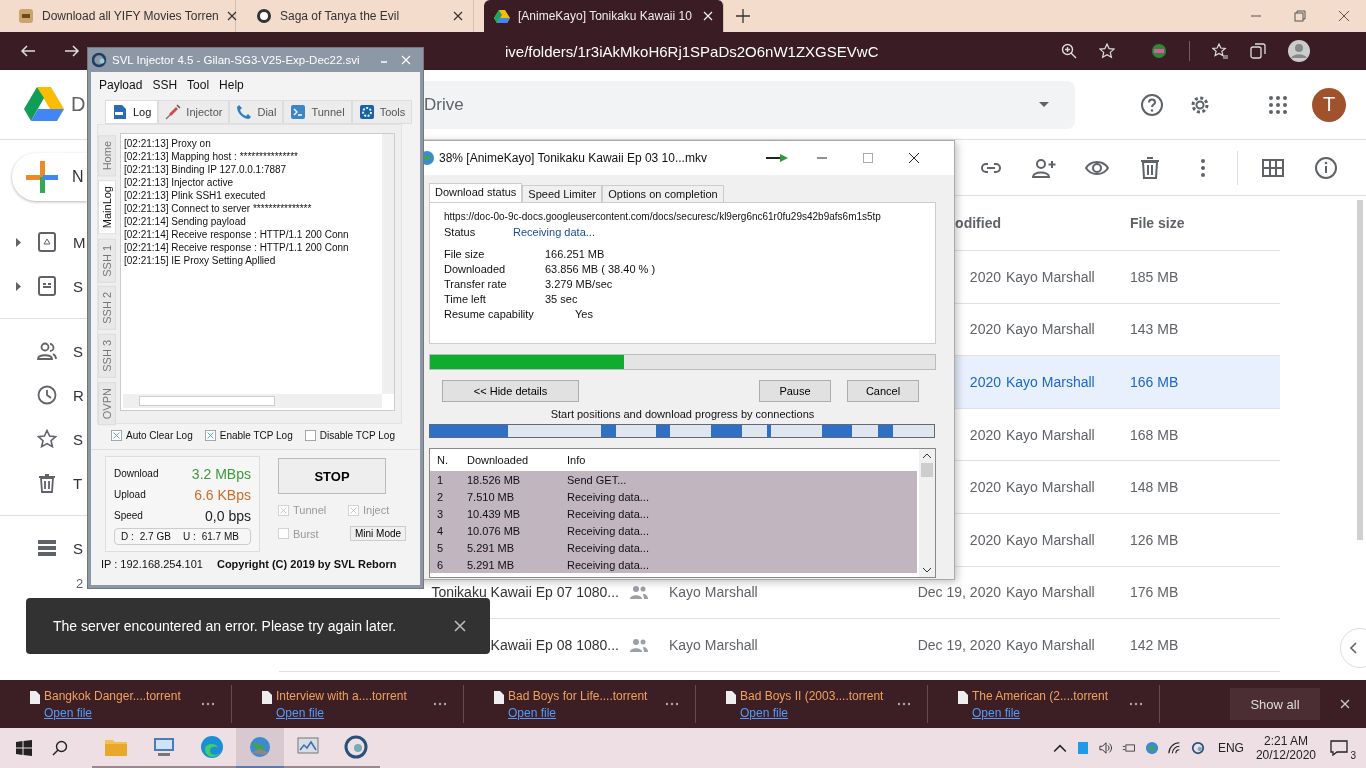  I want to click on side-tab: SSH 2, so click(107, 308).